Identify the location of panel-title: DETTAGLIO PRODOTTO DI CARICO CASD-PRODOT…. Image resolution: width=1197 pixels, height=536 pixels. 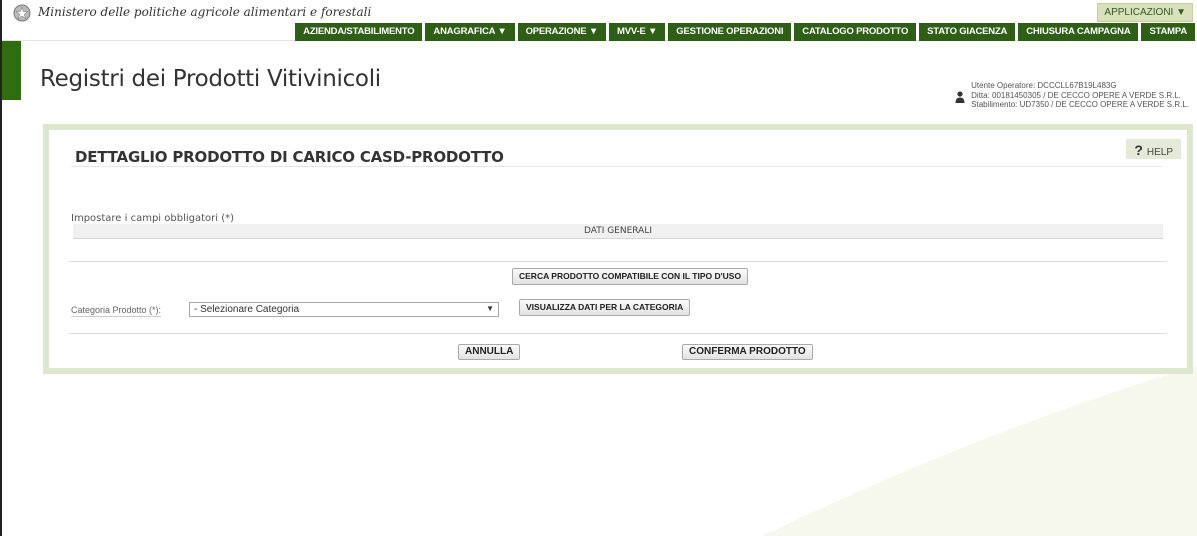
(289, 157).